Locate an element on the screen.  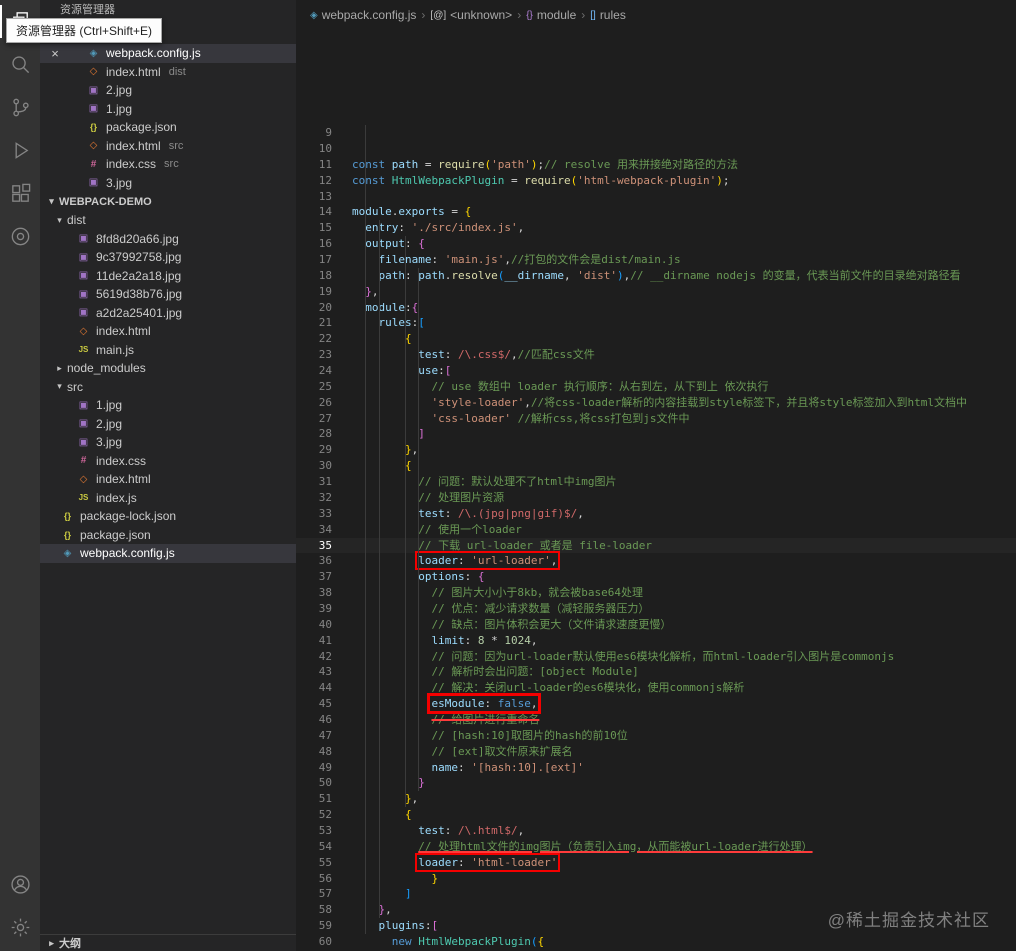
activity-extensions-button is located at coordinates (20, 193).